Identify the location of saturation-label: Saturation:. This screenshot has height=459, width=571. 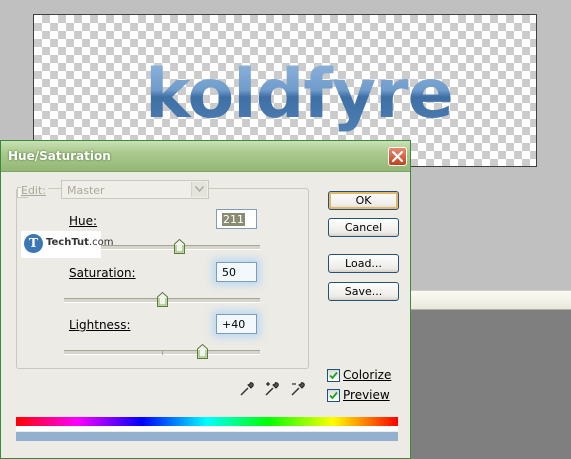
(102, 273).